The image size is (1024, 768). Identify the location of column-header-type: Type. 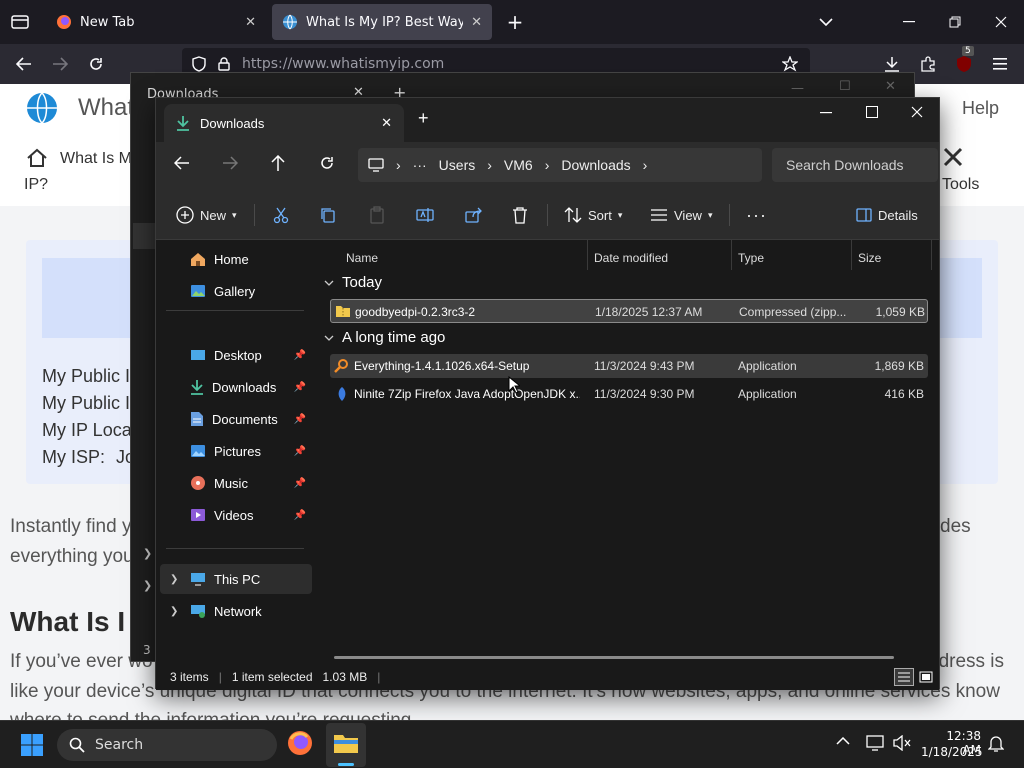
(751, 258).